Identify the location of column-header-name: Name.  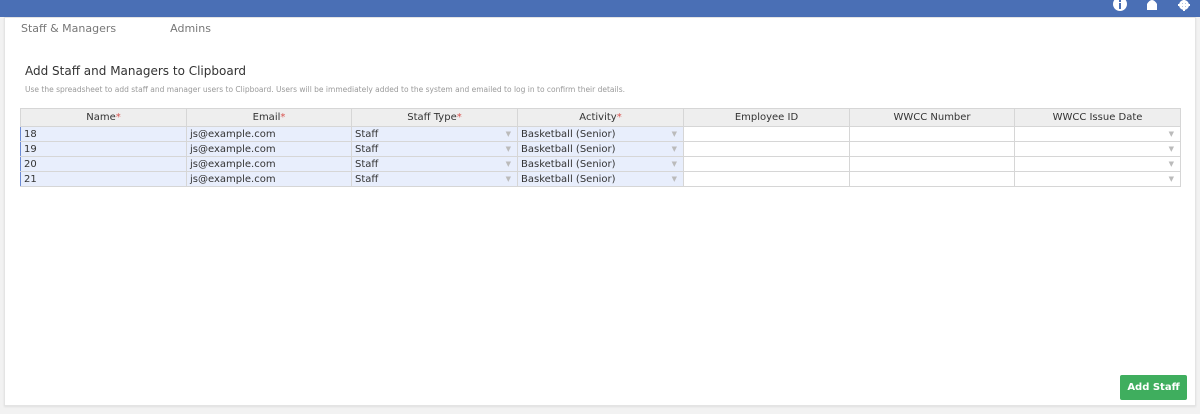
(103, 117).